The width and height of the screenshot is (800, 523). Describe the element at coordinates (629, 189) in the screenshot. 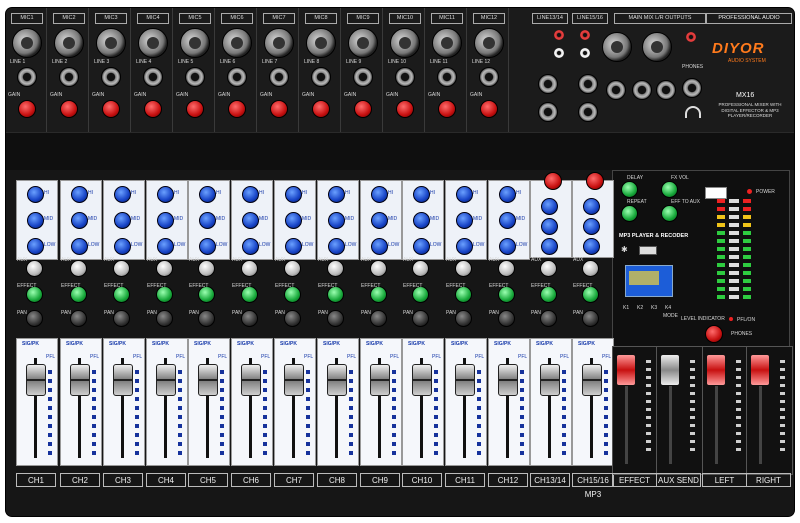

I see `delay-knob` at that location.